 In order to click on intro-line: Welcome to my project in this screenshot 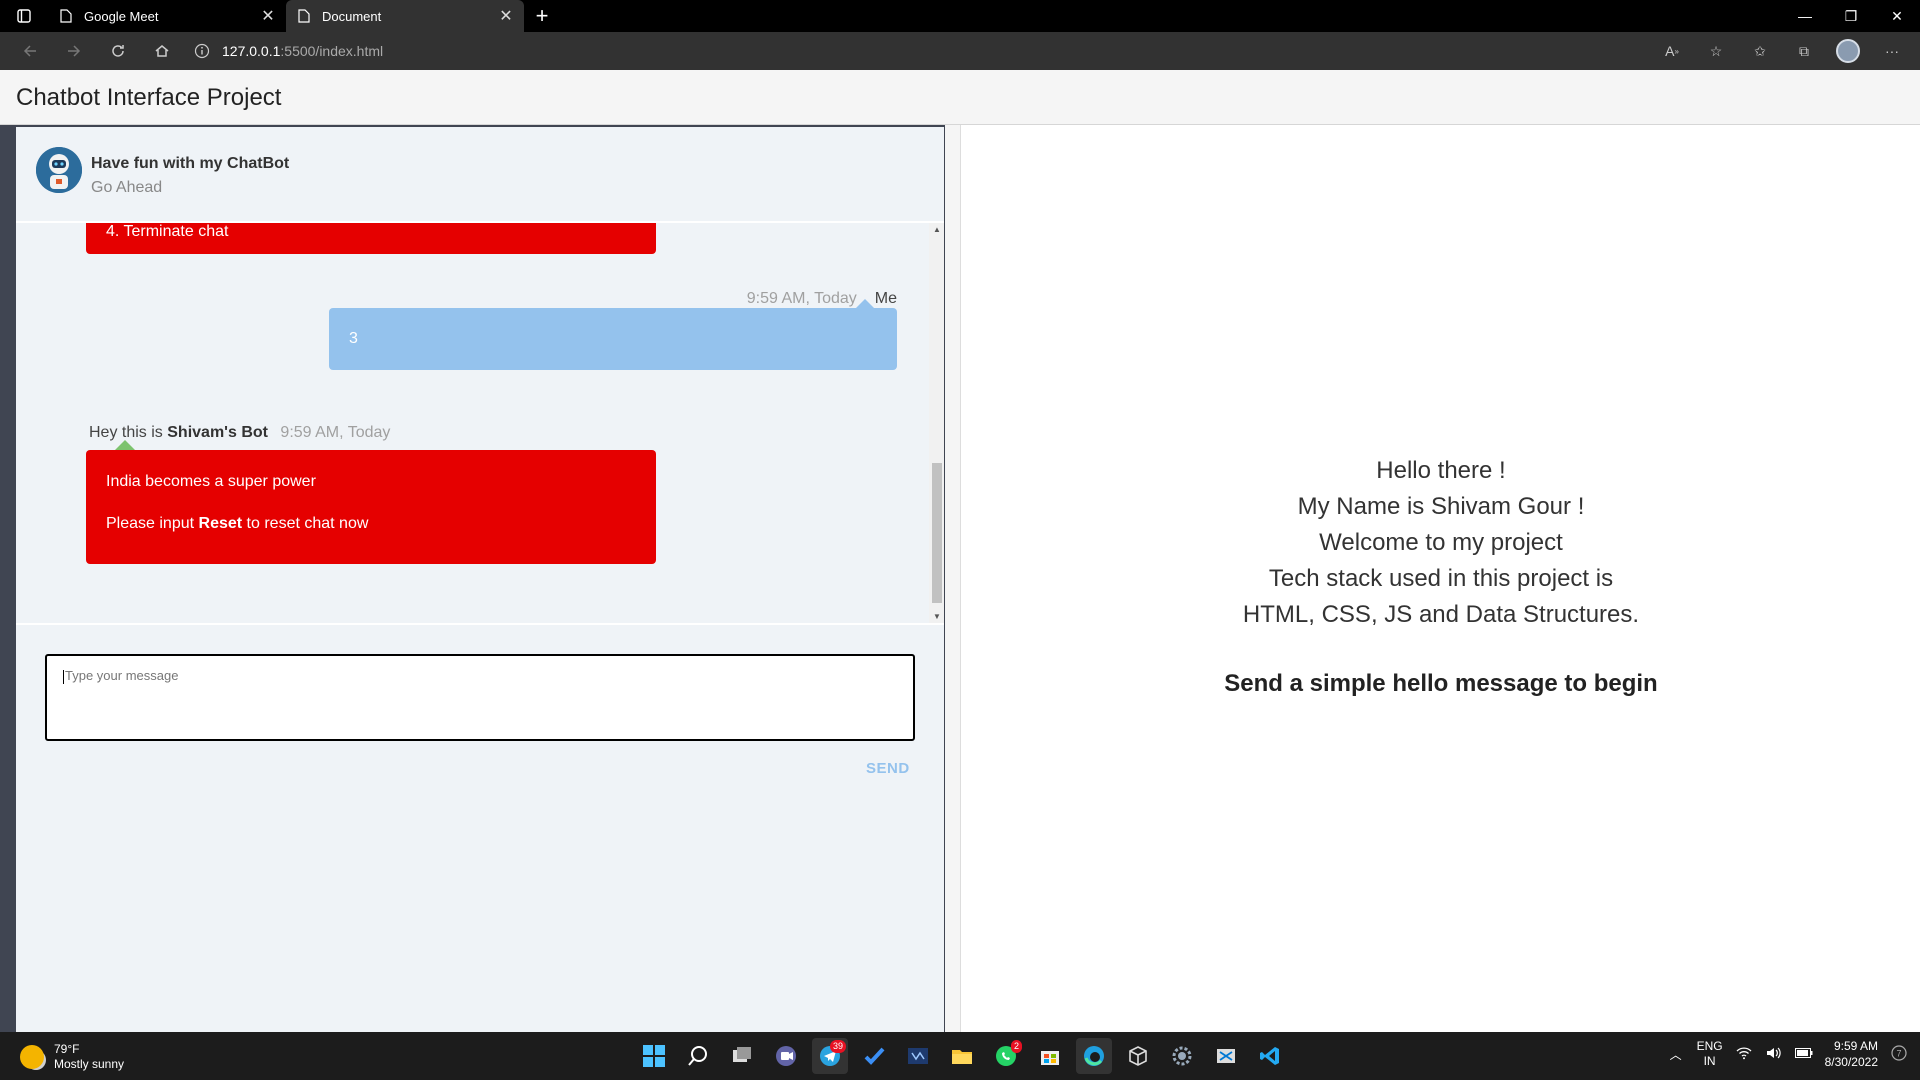, I will do `click(1441, 542)`.